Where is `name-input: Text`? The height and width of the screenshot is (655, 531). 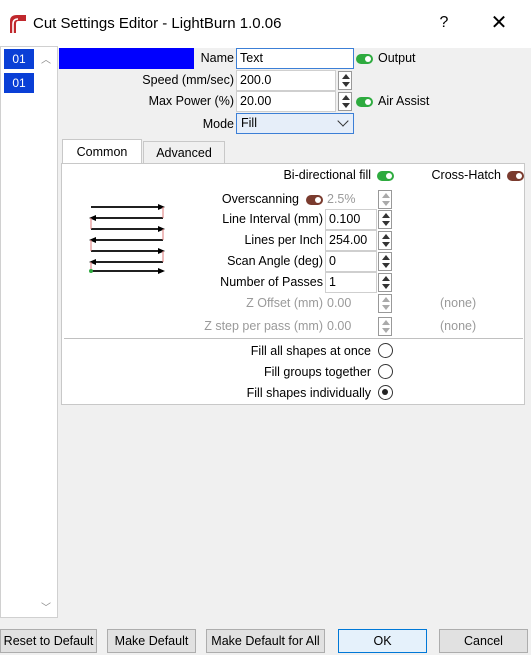 name-input: Text is located at coordinates (295, 58).